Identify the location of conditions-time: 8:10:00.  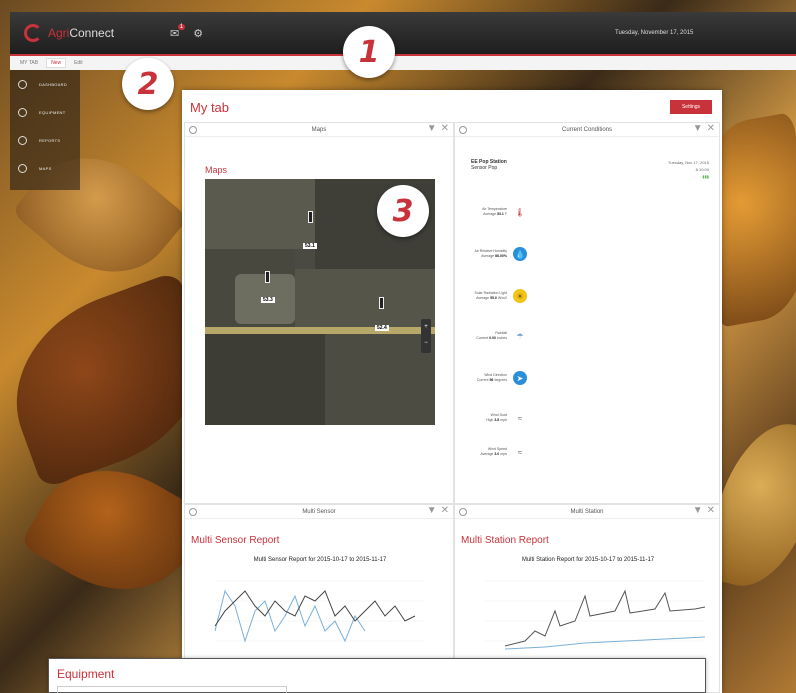
(702, 169).